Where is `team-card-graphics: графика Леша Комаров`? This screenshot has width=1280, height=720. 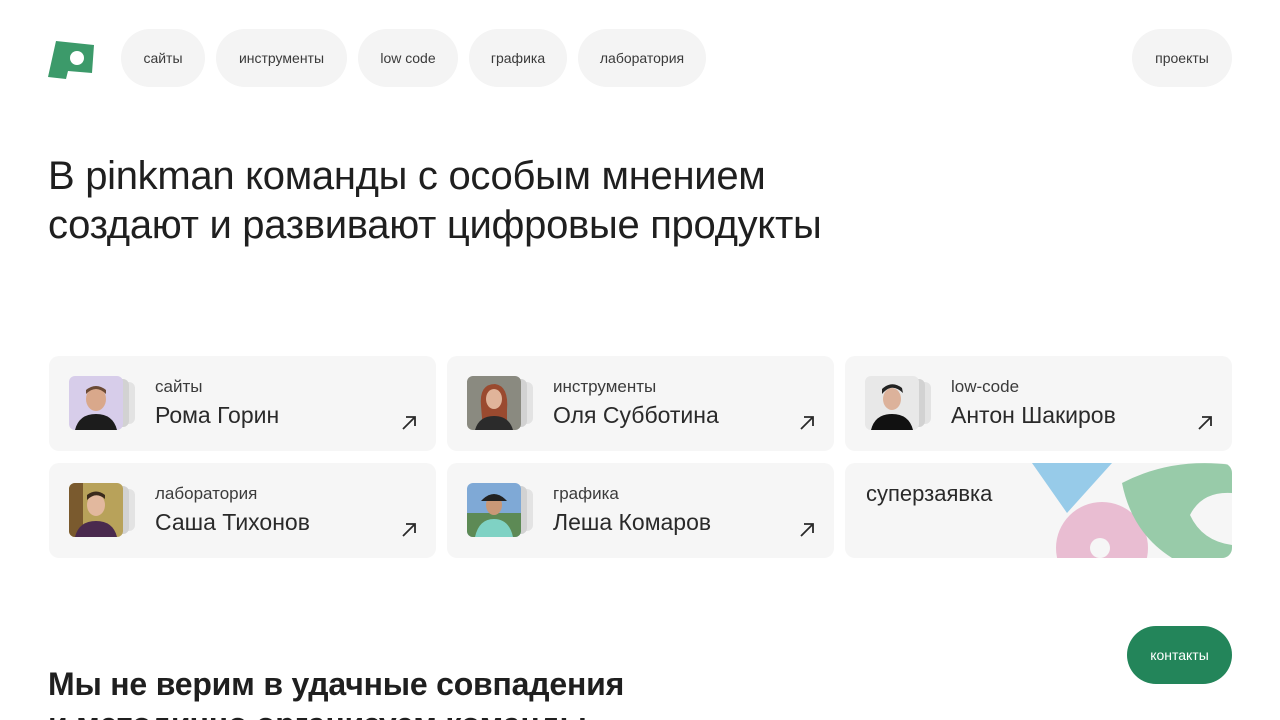 team-card-graphics: графика Леша Комаров is located at coordinates (640, 510).